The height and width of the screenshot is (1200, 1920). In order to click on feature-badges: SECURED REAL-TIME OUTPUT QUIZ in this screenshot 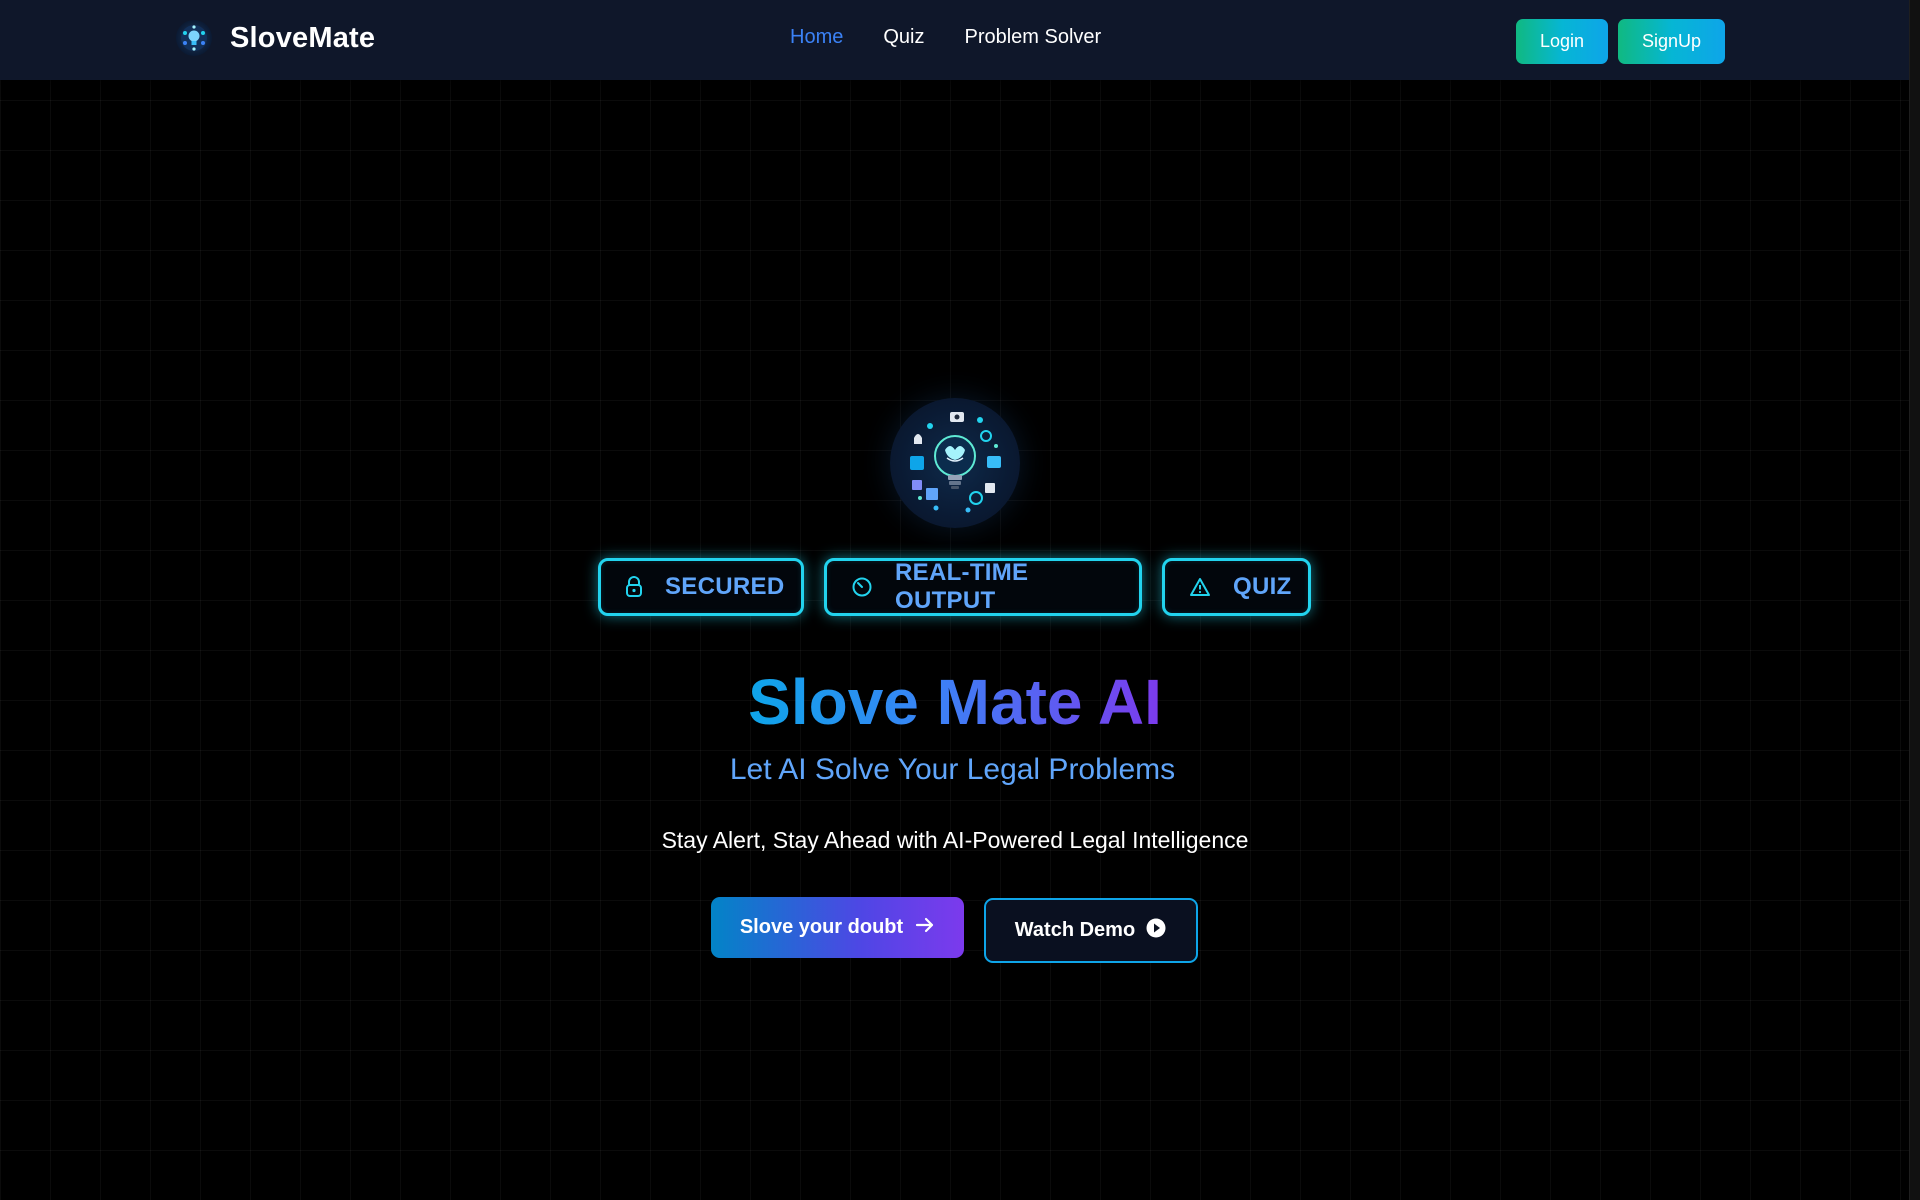, I will do `click(954, 587)`.